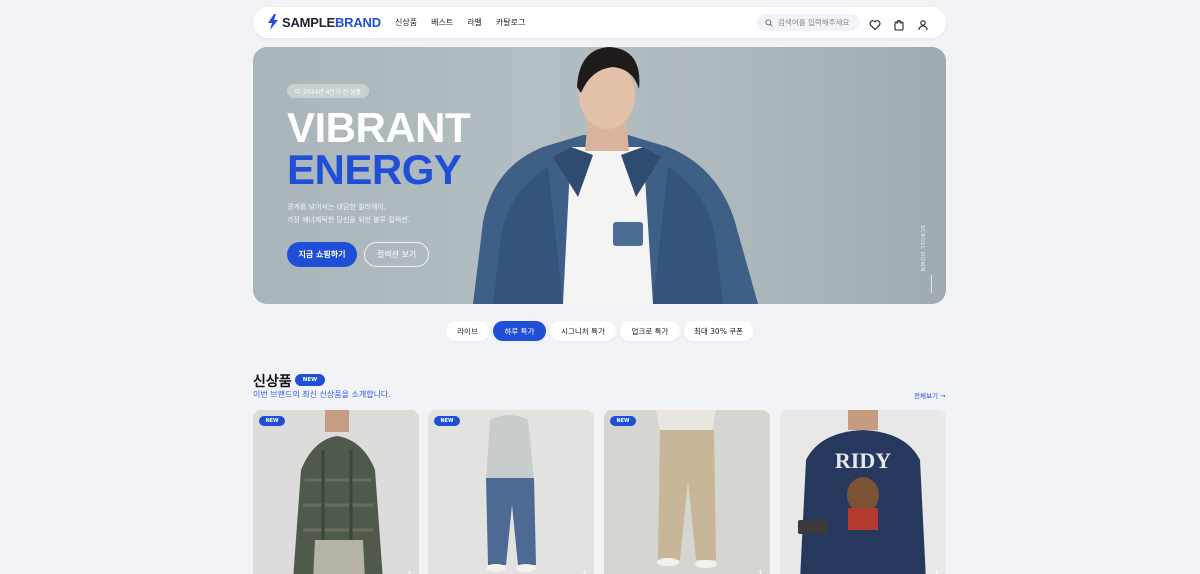 The image size is (1200, 574). Describe the element at coordinates (406, 22) in the screenshot. I see `nav-item-new: 신상품` at that location.